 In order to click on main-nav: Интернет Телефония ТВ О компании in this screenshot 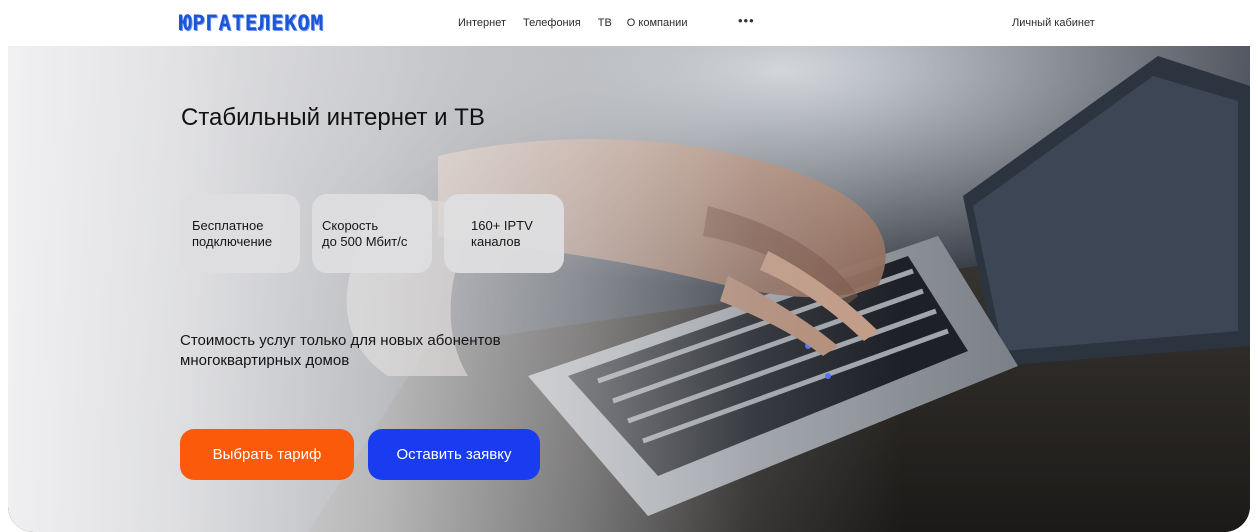, I will do `click(581, 23)`.